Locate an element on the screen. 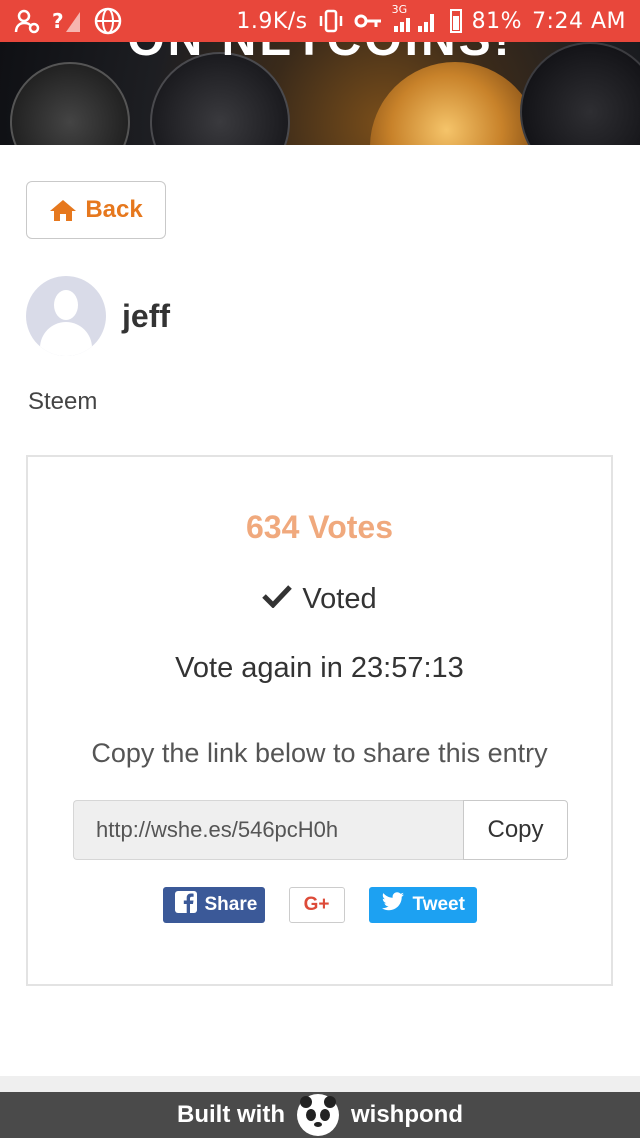  hero-title: ON NETCOINS! is located at coordinates (320, 54).